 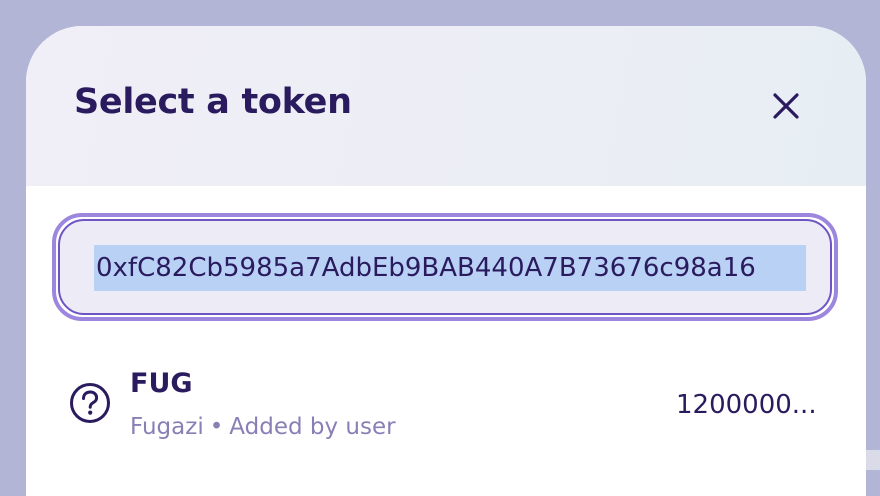 I want to click on token-added-note: Added by user, so click(x=312, y=427).